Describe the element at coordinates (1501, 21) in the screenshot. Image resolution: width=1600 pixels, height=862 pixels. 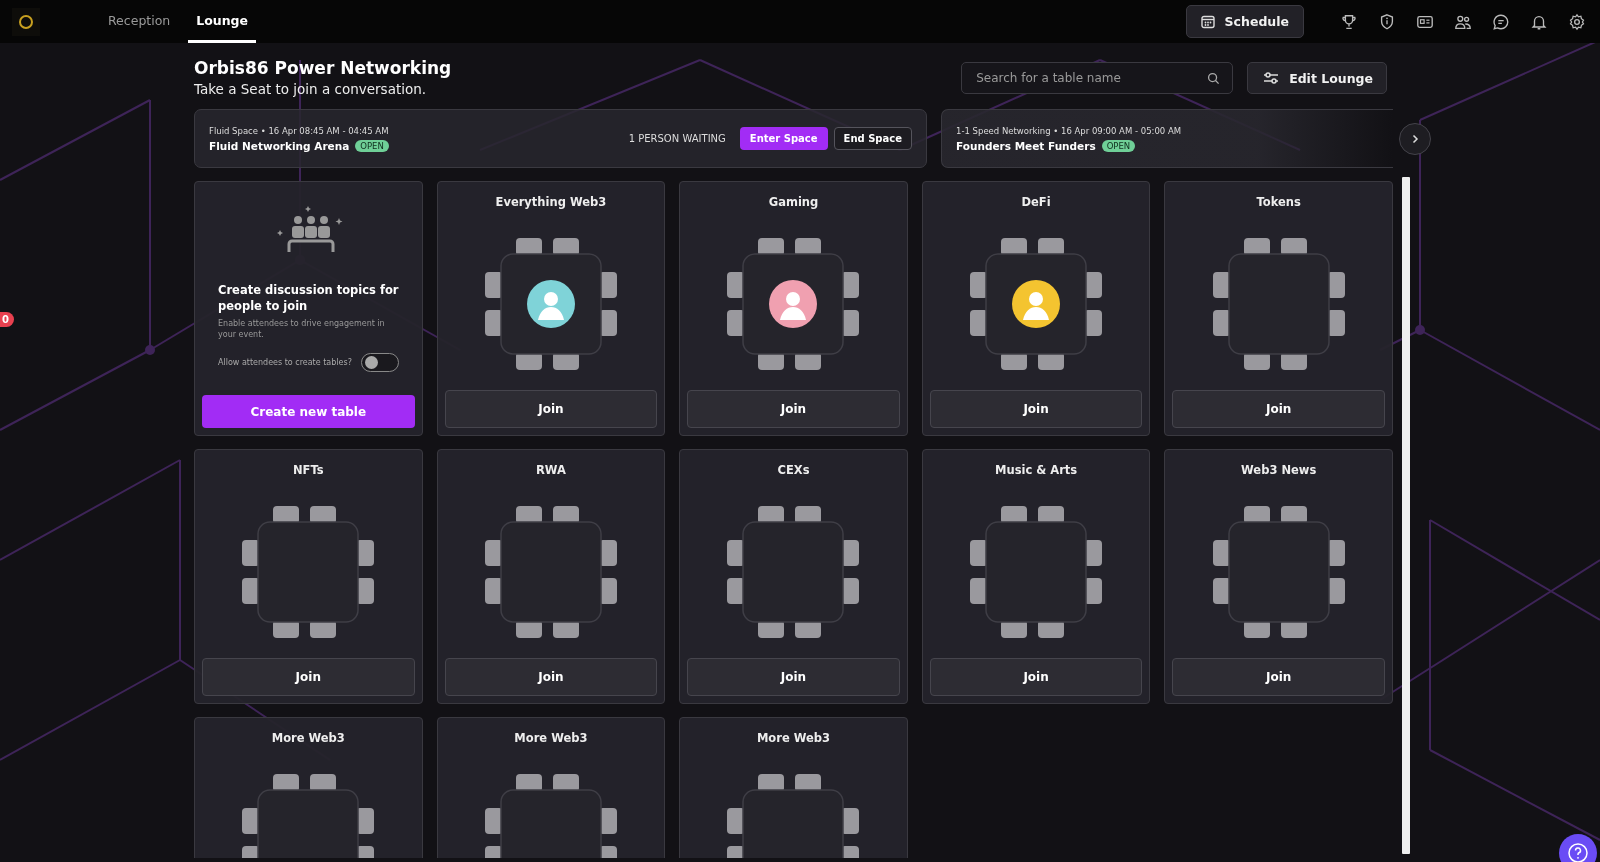
I see `chat-icon` at that location.